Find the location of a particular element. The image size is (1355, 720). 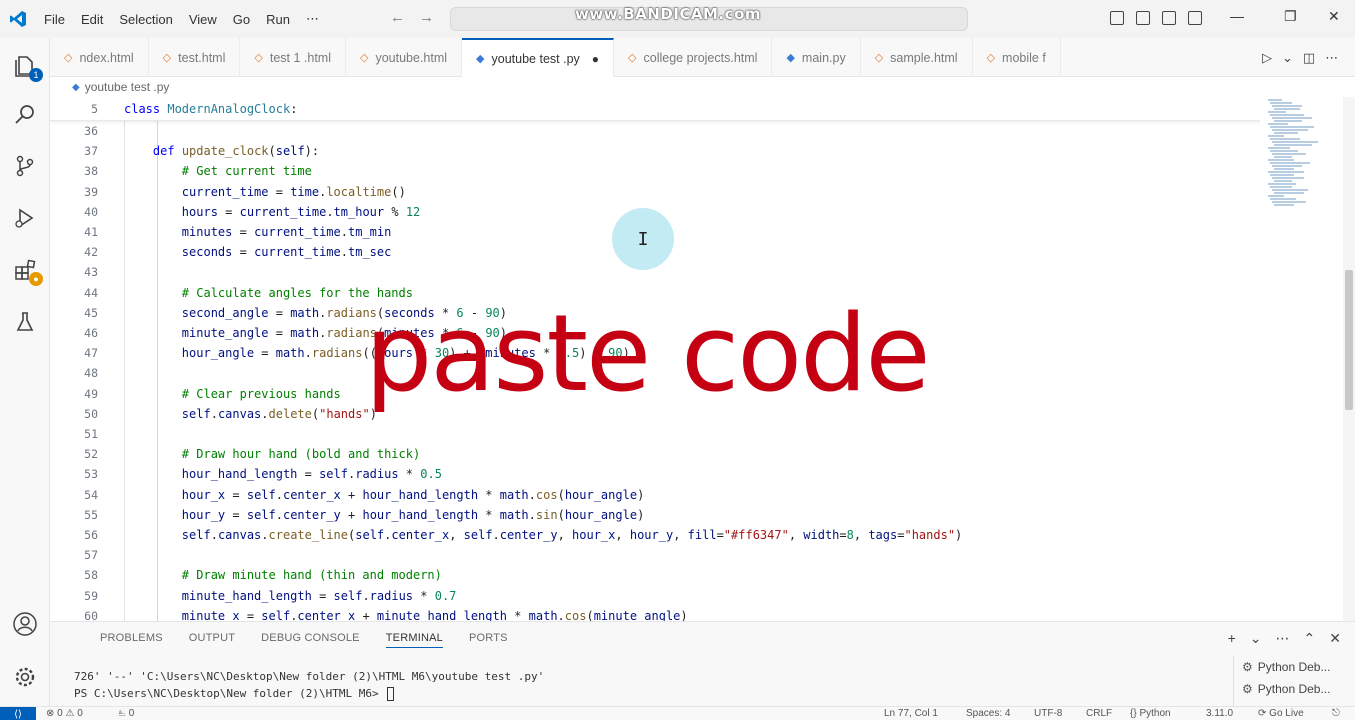

panel-tab: PROBLEMS is located at coordinates (131, 640).